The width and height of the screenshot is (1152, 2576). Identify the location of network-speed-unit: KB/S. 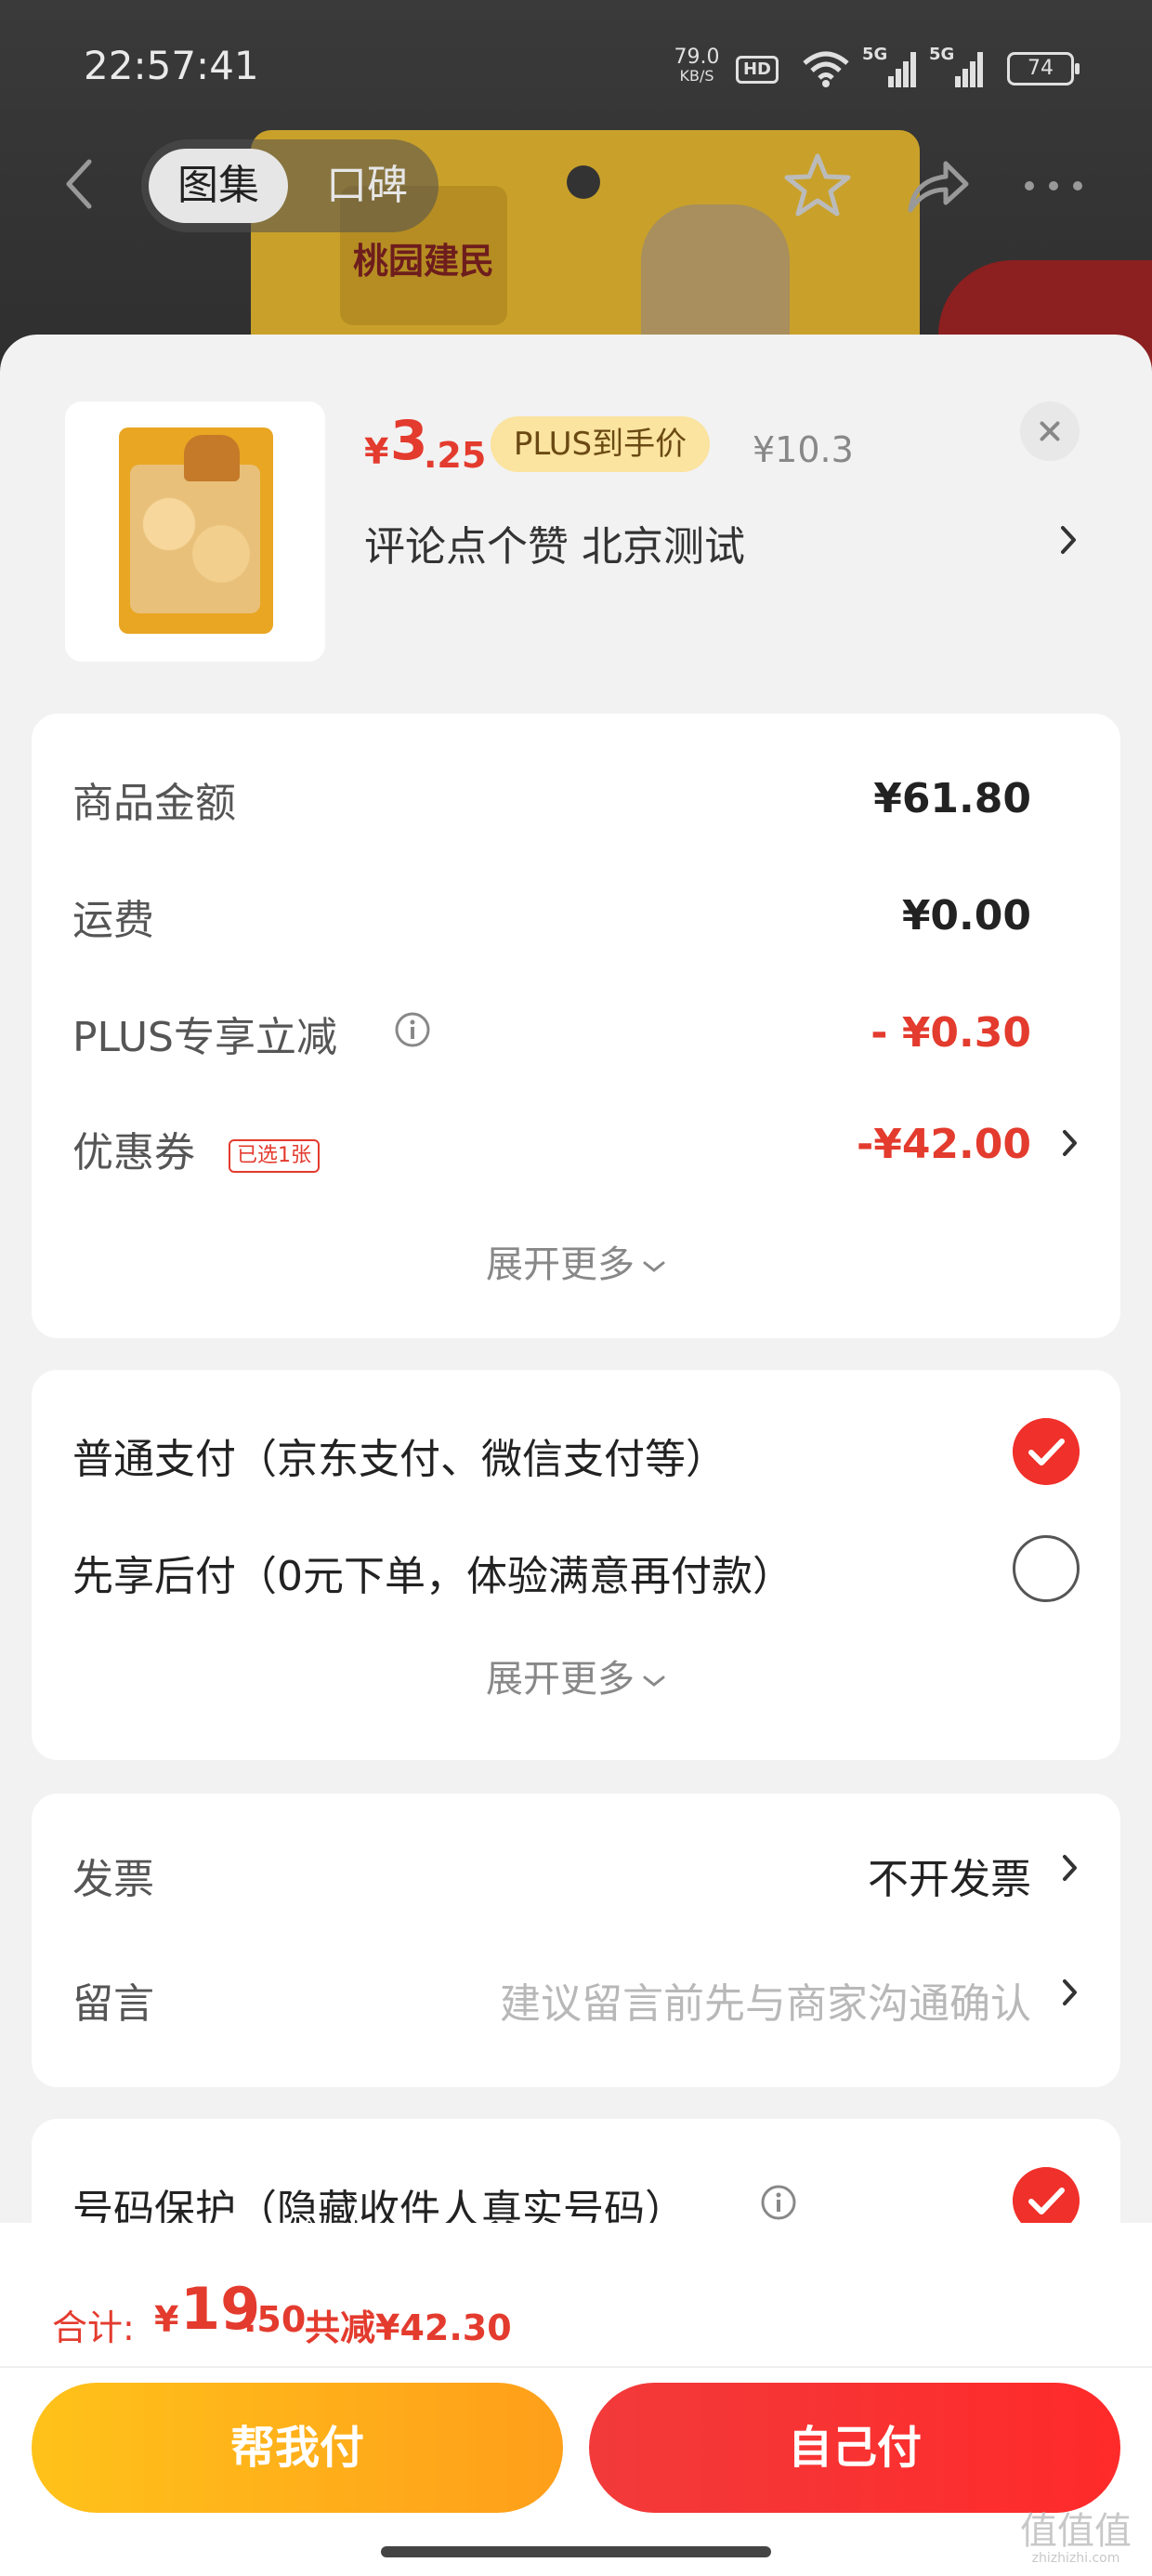
(696, 76).